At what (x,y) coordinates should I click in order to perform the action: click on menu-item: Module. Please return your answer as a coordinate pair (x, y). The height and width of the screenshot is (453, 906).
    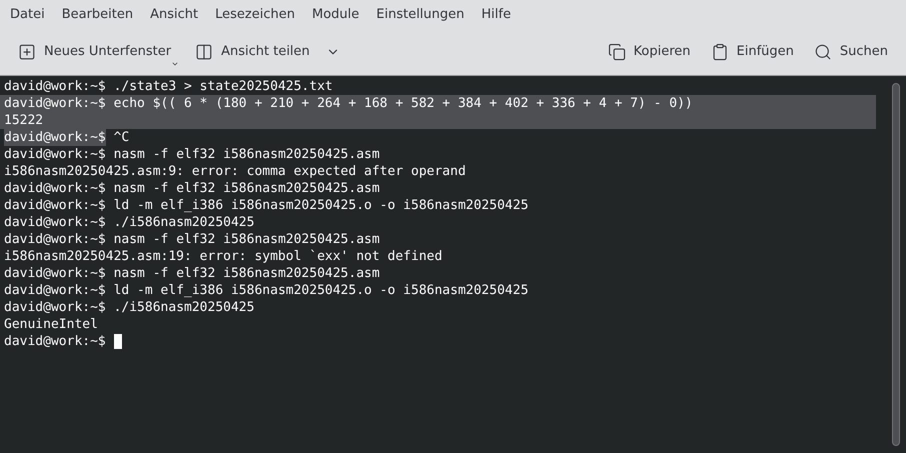
    Looking at the image, I should click on (335, 15).